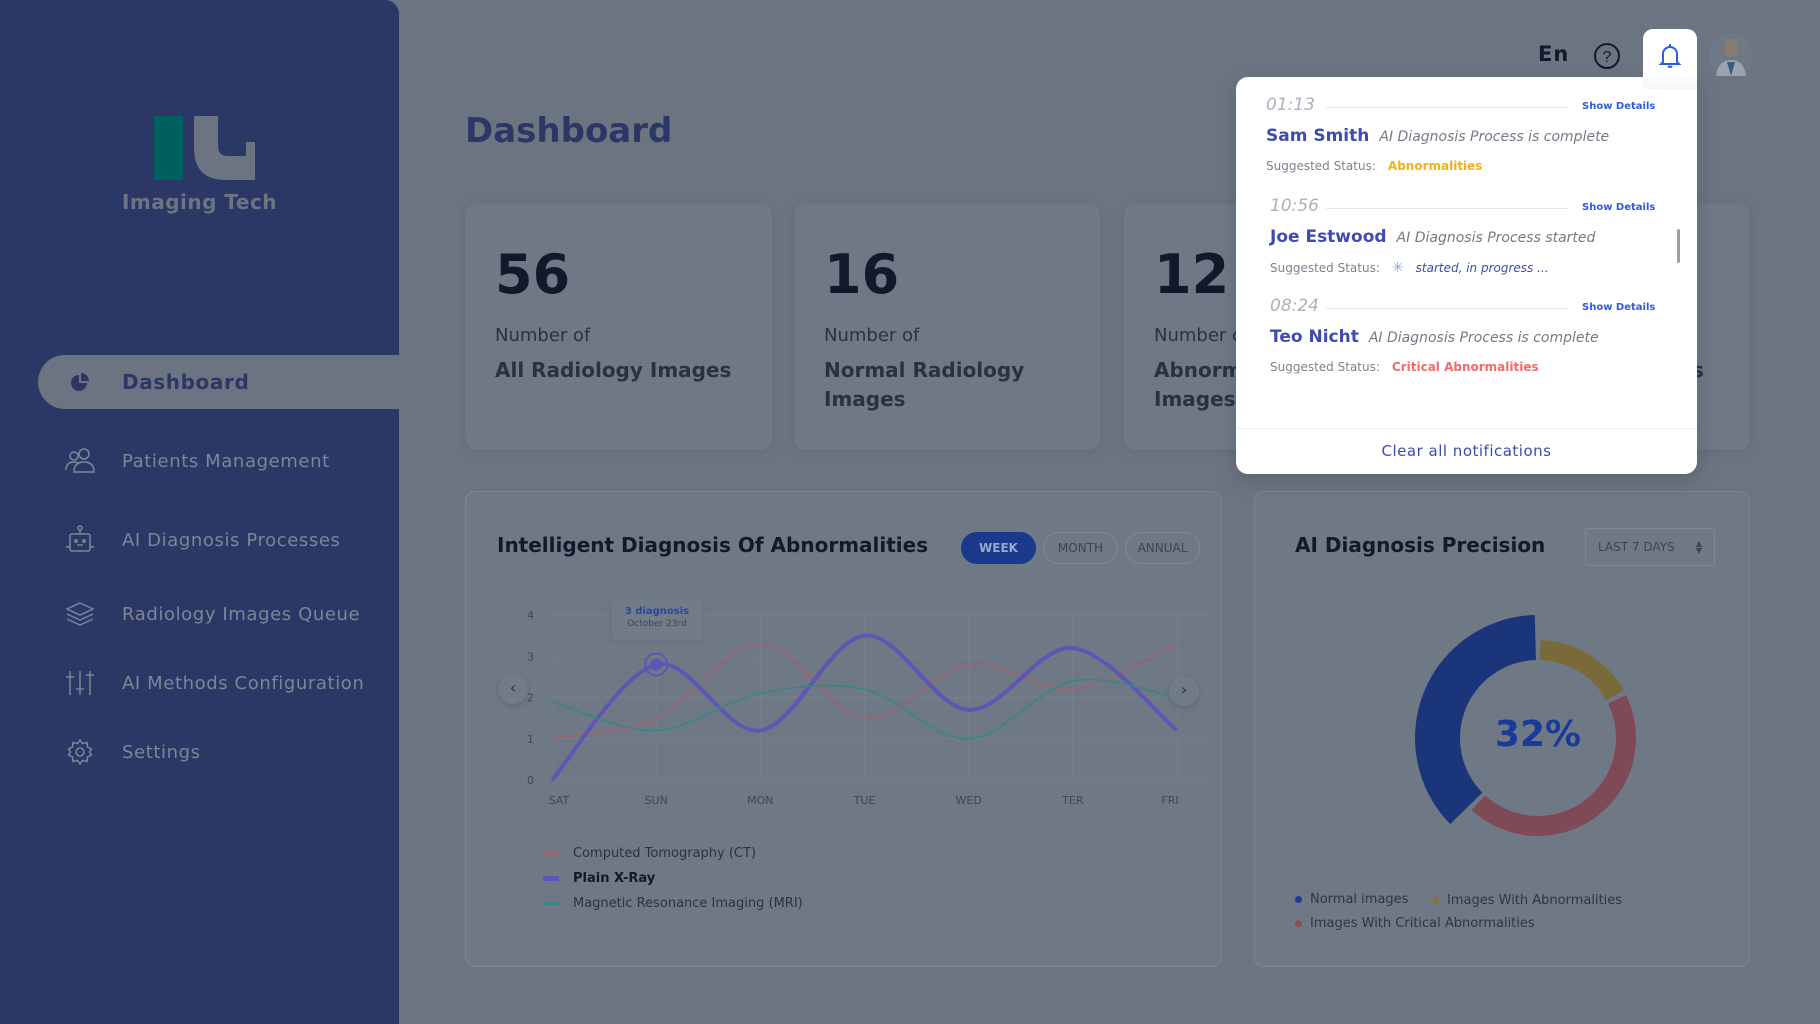 Image resolution: width=1820 pixels, height=1024 pixels. I want to click on bell-icon, so click(1670, 56).